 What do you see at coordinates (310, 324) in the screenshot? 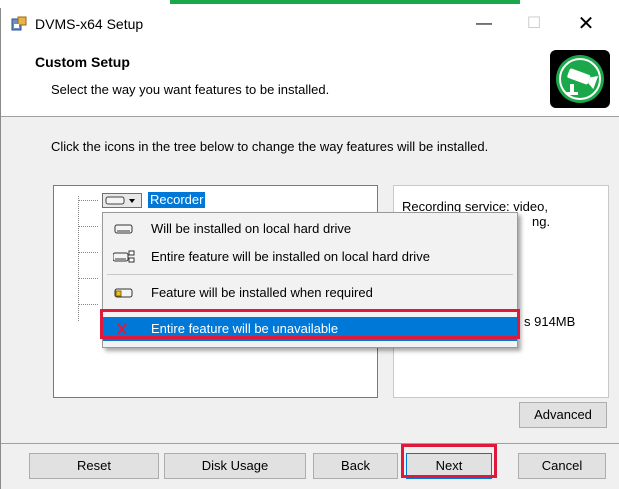
I see `highlight-unavailable-option` at bounding box center [310, 324].